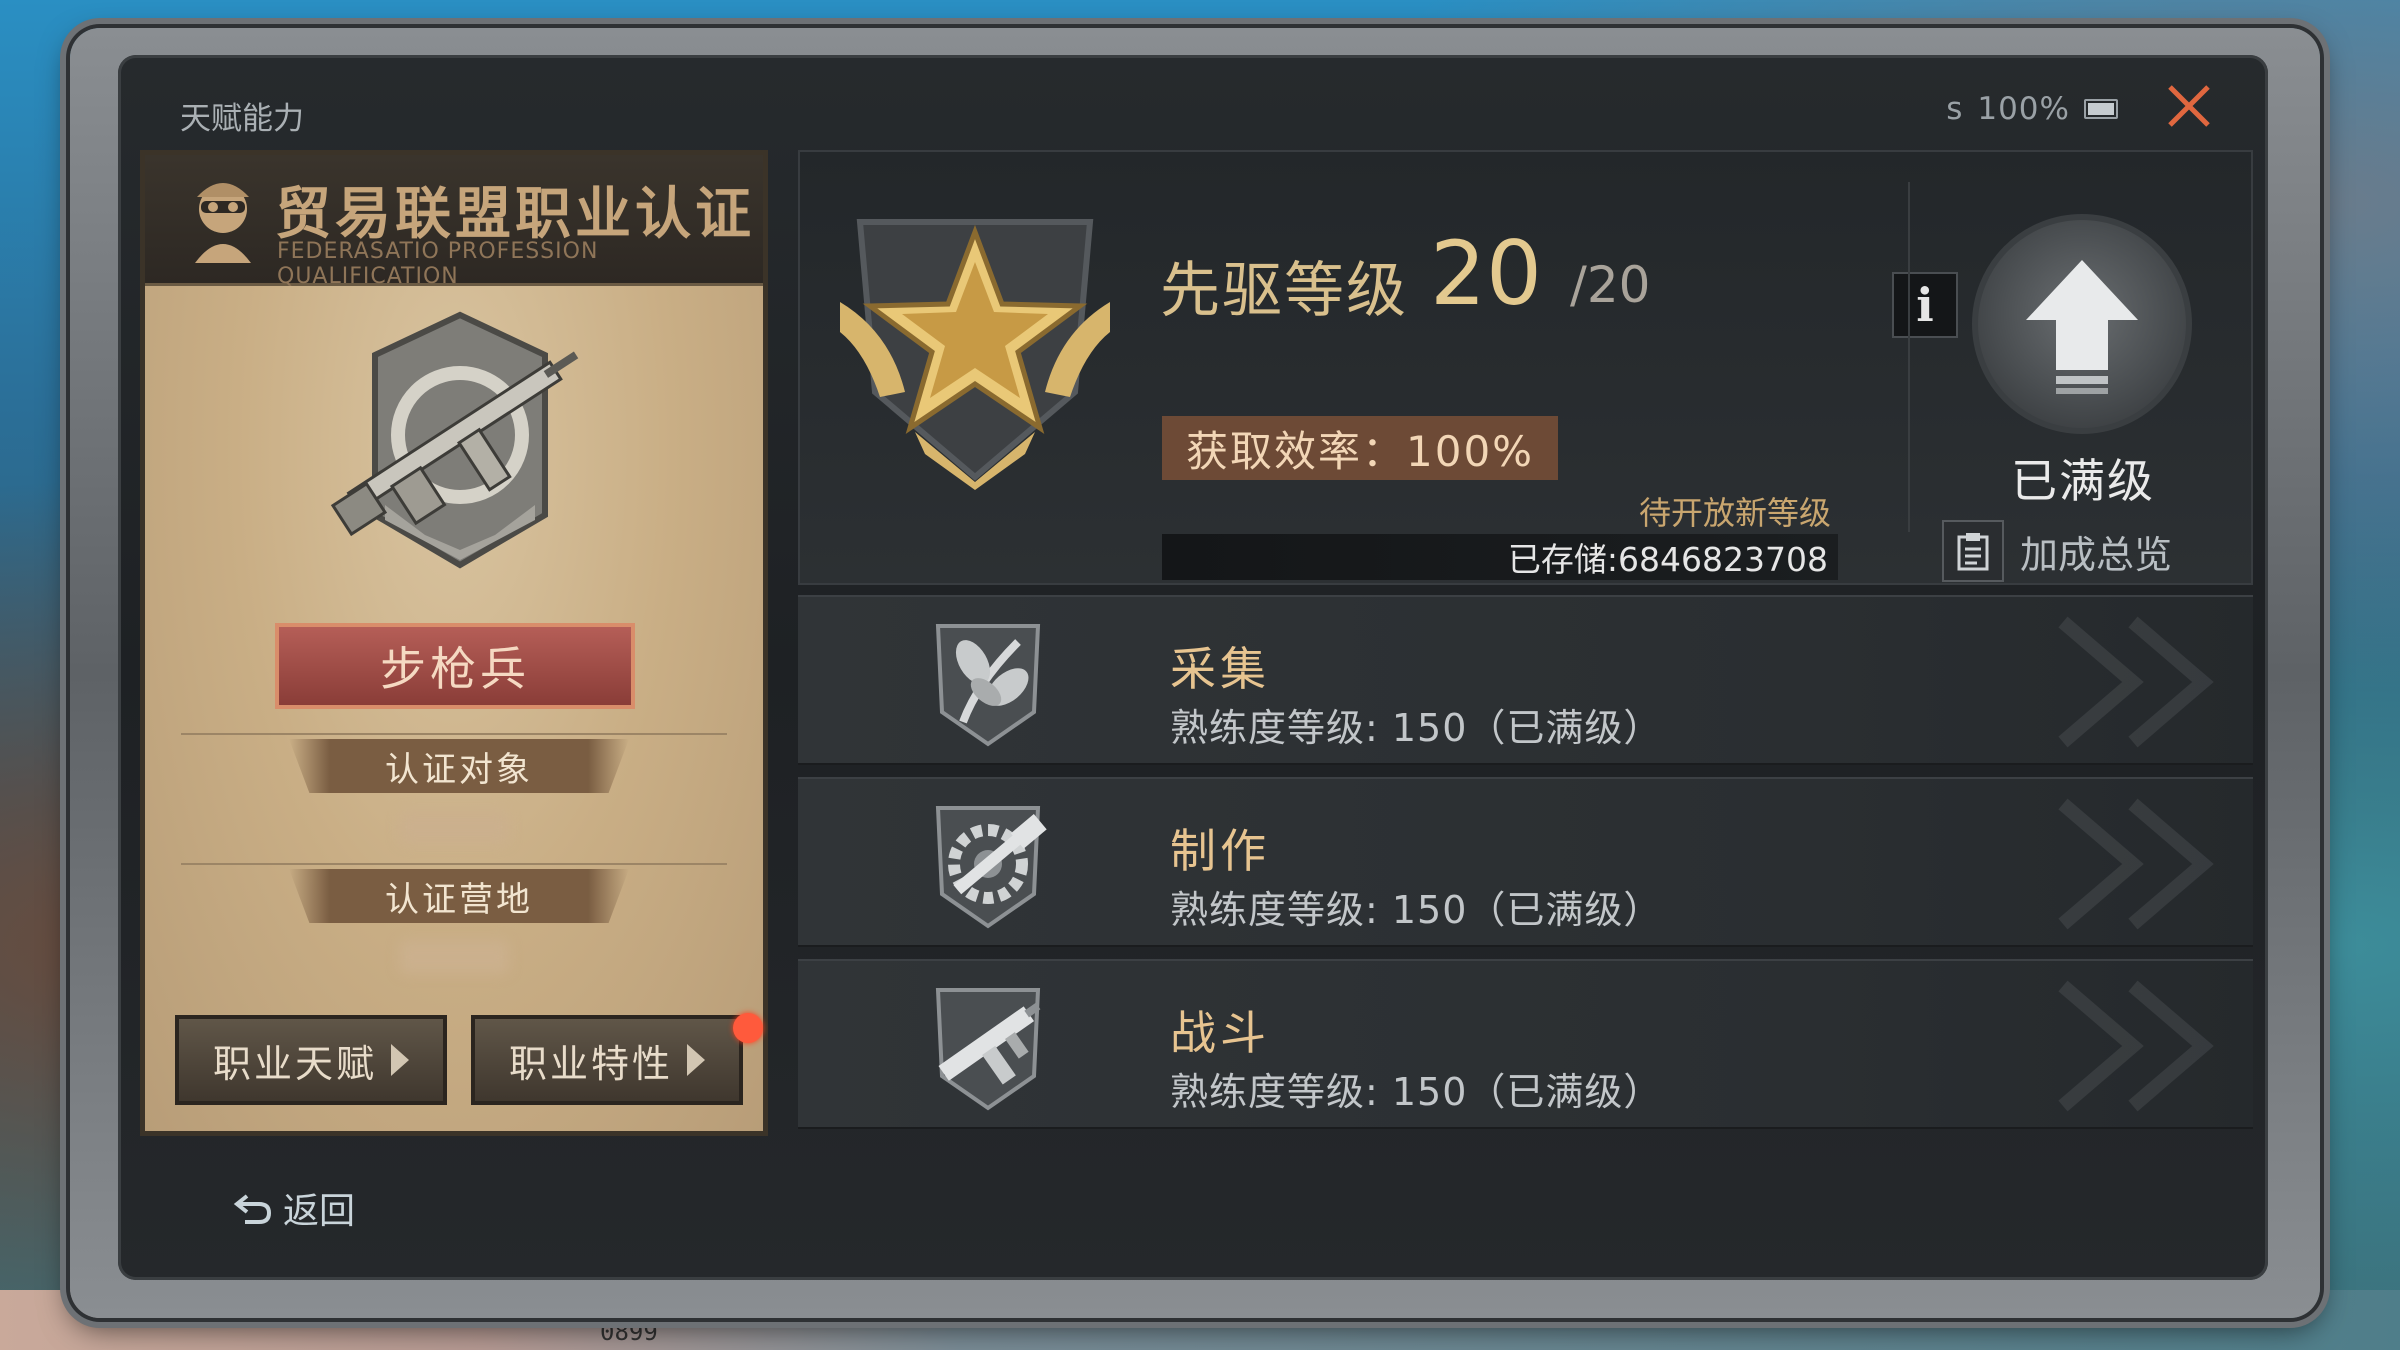 This screenshot has height=1350, width=2400. Describe the element at coordinates (252, 1209) in the screenshot. I see `back-arrow-icon` at that location.